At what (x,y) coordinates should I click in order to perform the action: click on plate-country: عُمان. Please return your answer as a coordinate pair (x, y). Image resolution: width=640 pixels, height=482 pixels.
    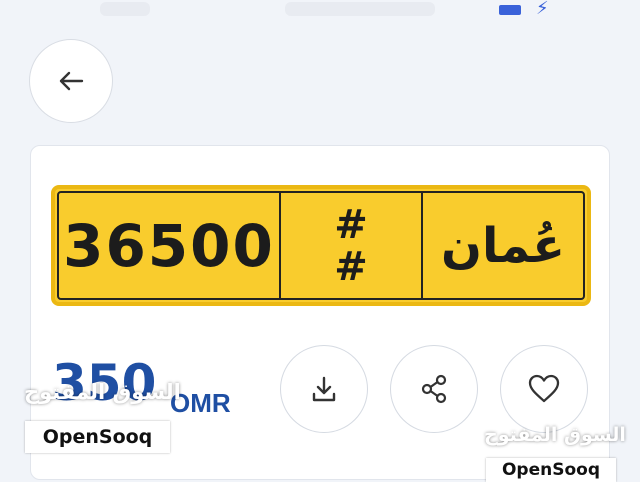
    Looking at the image, I should click on (503, 245).